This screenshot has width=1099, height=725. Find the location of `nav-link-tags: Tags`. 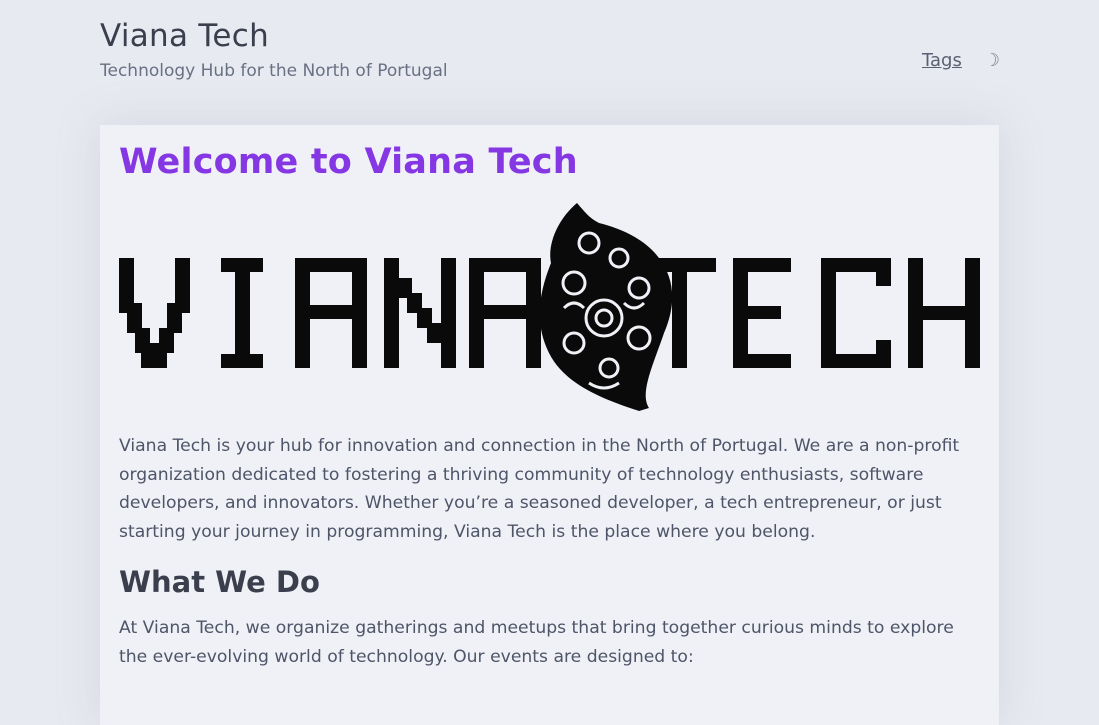

nav-link-tags: Tags is located at coordinates (942, 60).